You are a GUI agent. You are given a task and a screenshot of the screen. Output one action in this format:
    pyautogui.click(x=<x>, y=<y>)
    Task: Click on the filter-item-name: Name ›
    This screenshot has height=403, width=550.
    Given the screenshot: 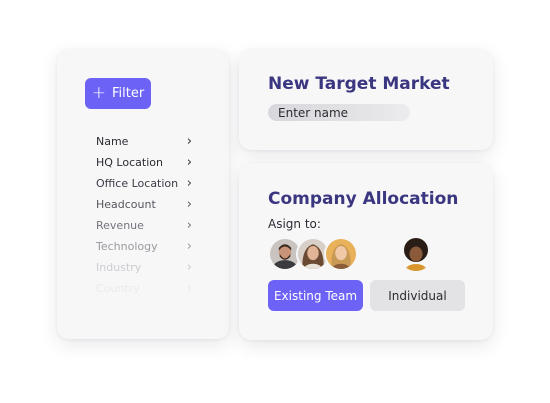 What is the action you would take?
    pyautogui.click(x=144, y=141)
    